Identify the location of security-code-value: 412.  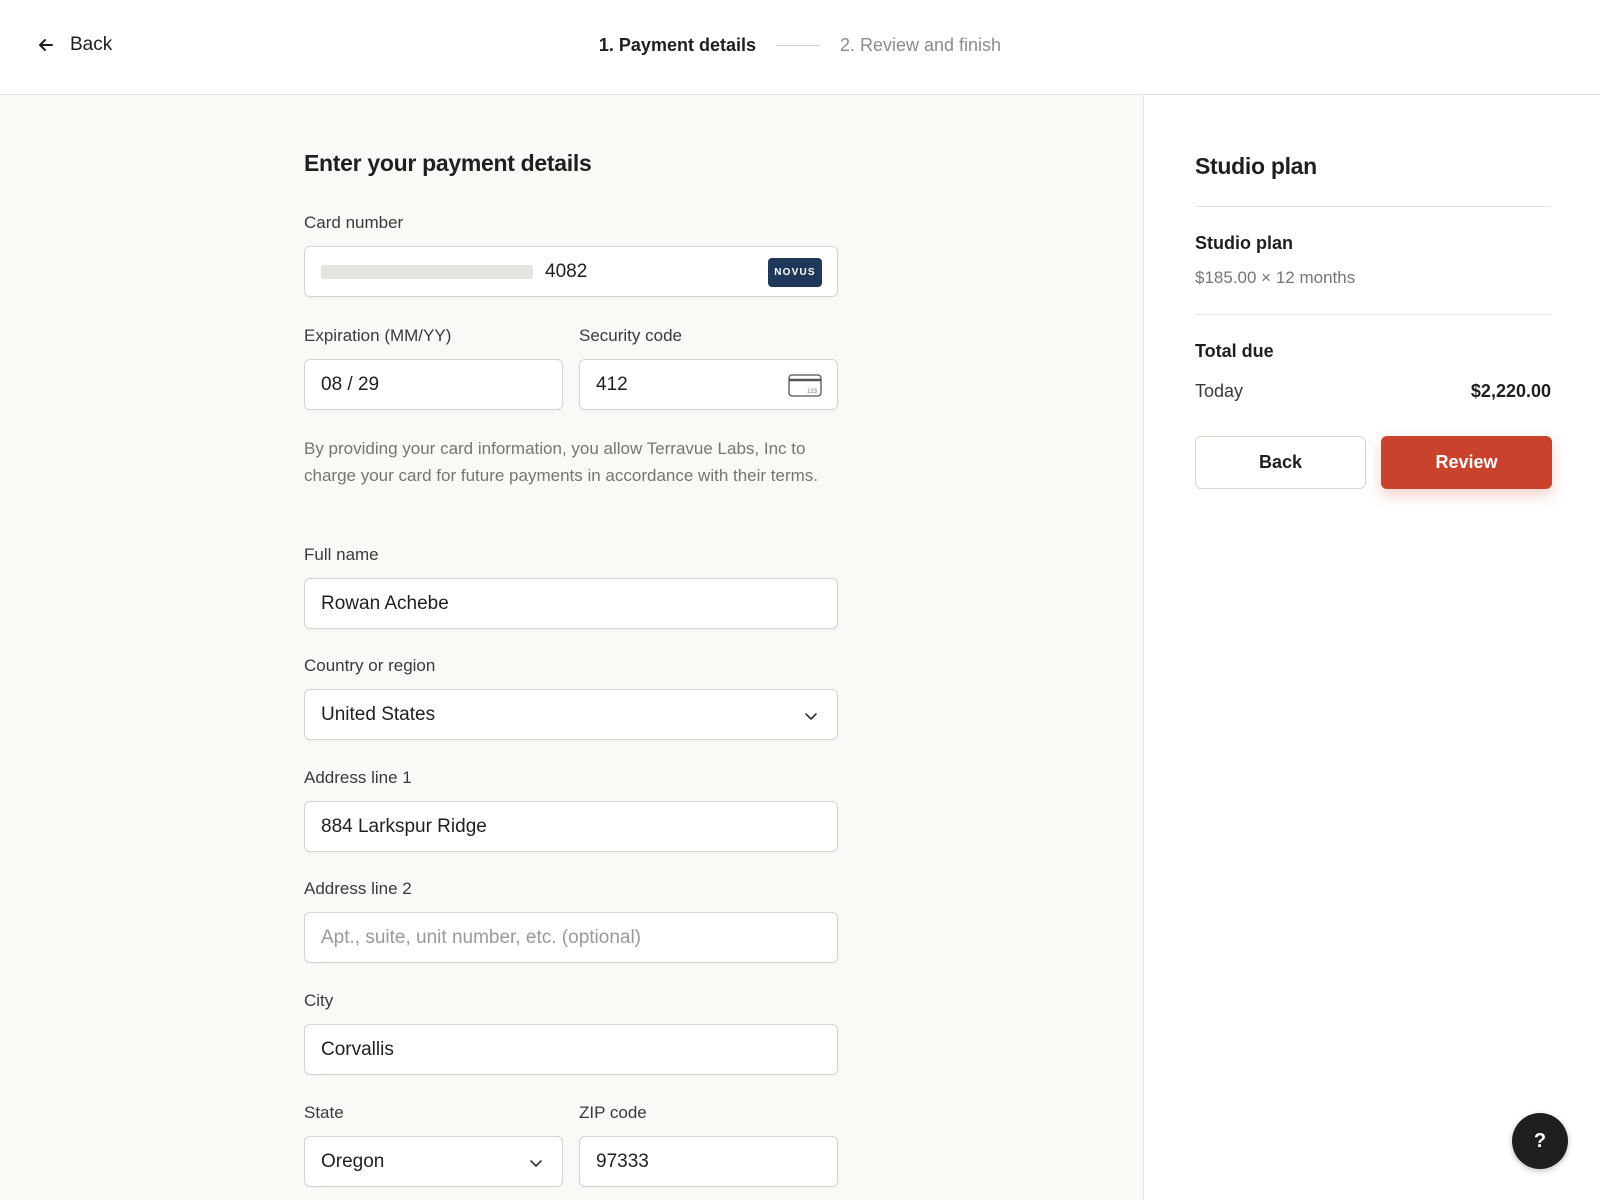
(612, 384).